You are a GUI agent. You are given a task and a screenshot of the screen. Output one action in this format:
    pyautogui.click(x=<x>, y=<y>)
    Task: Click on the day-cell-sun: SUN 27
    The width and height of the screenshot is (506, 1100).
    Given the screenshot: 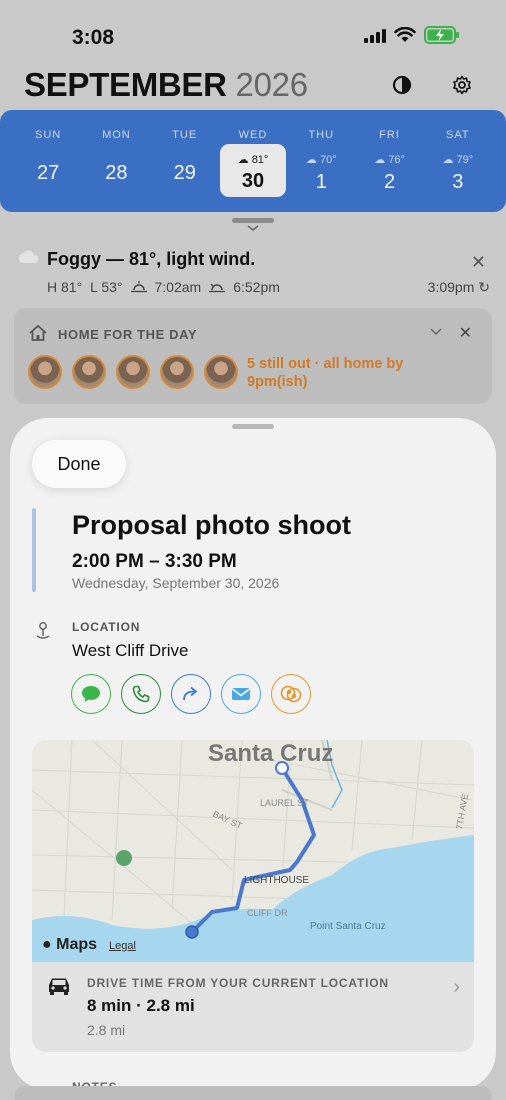 What is the action you would take?
    pyautogui.click(x=48, y=161)
    